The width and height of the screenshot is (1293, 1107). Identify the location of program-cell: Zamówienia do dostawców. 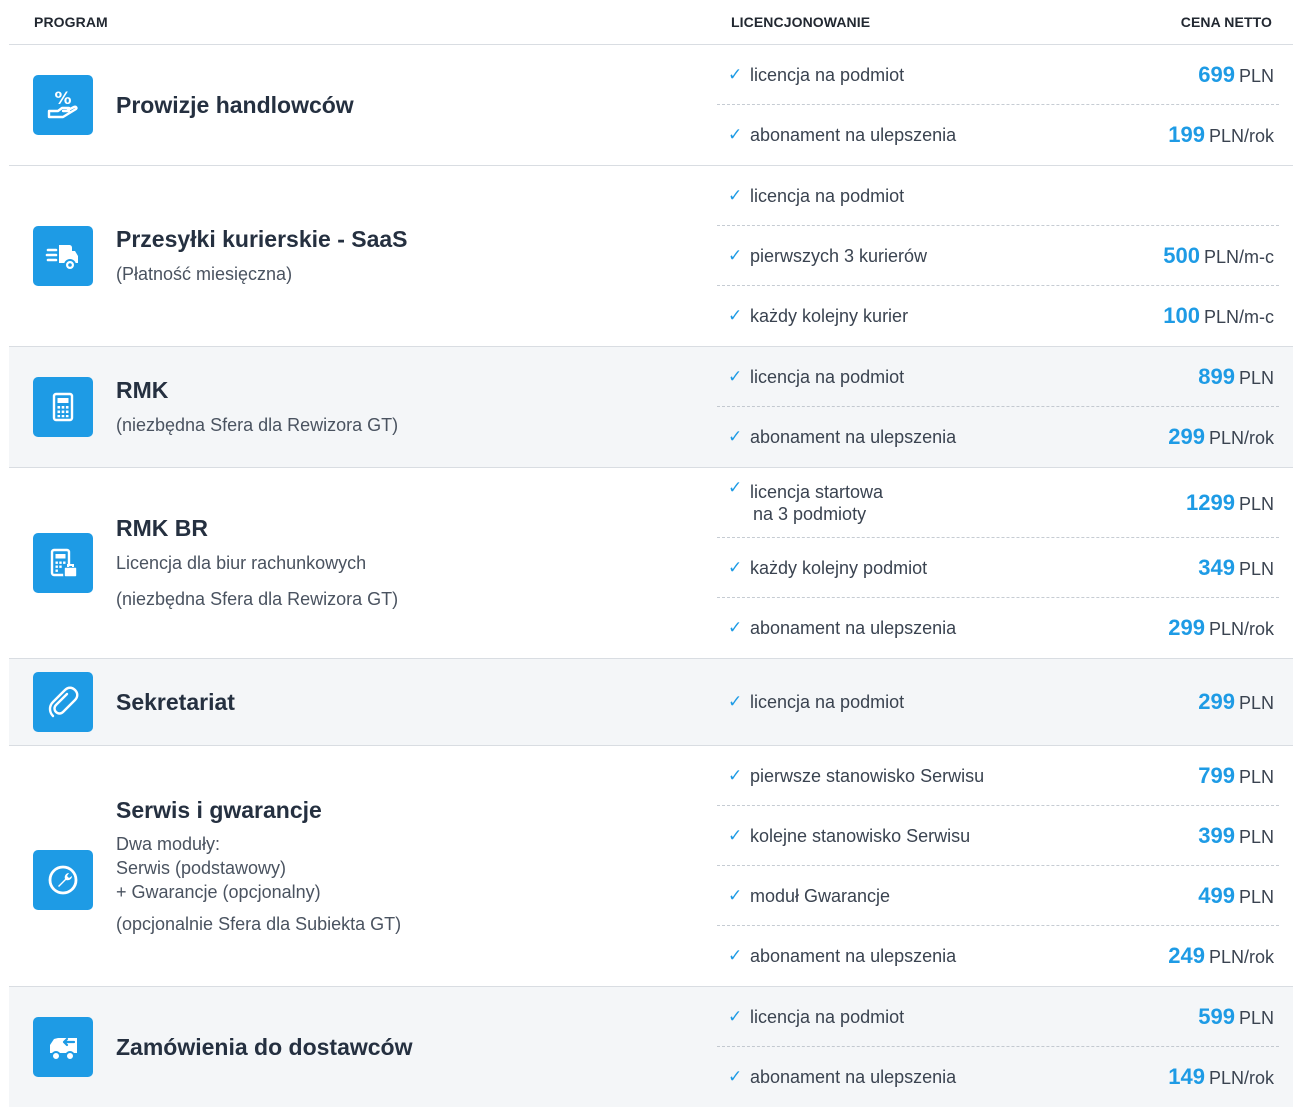
(363, 1047).